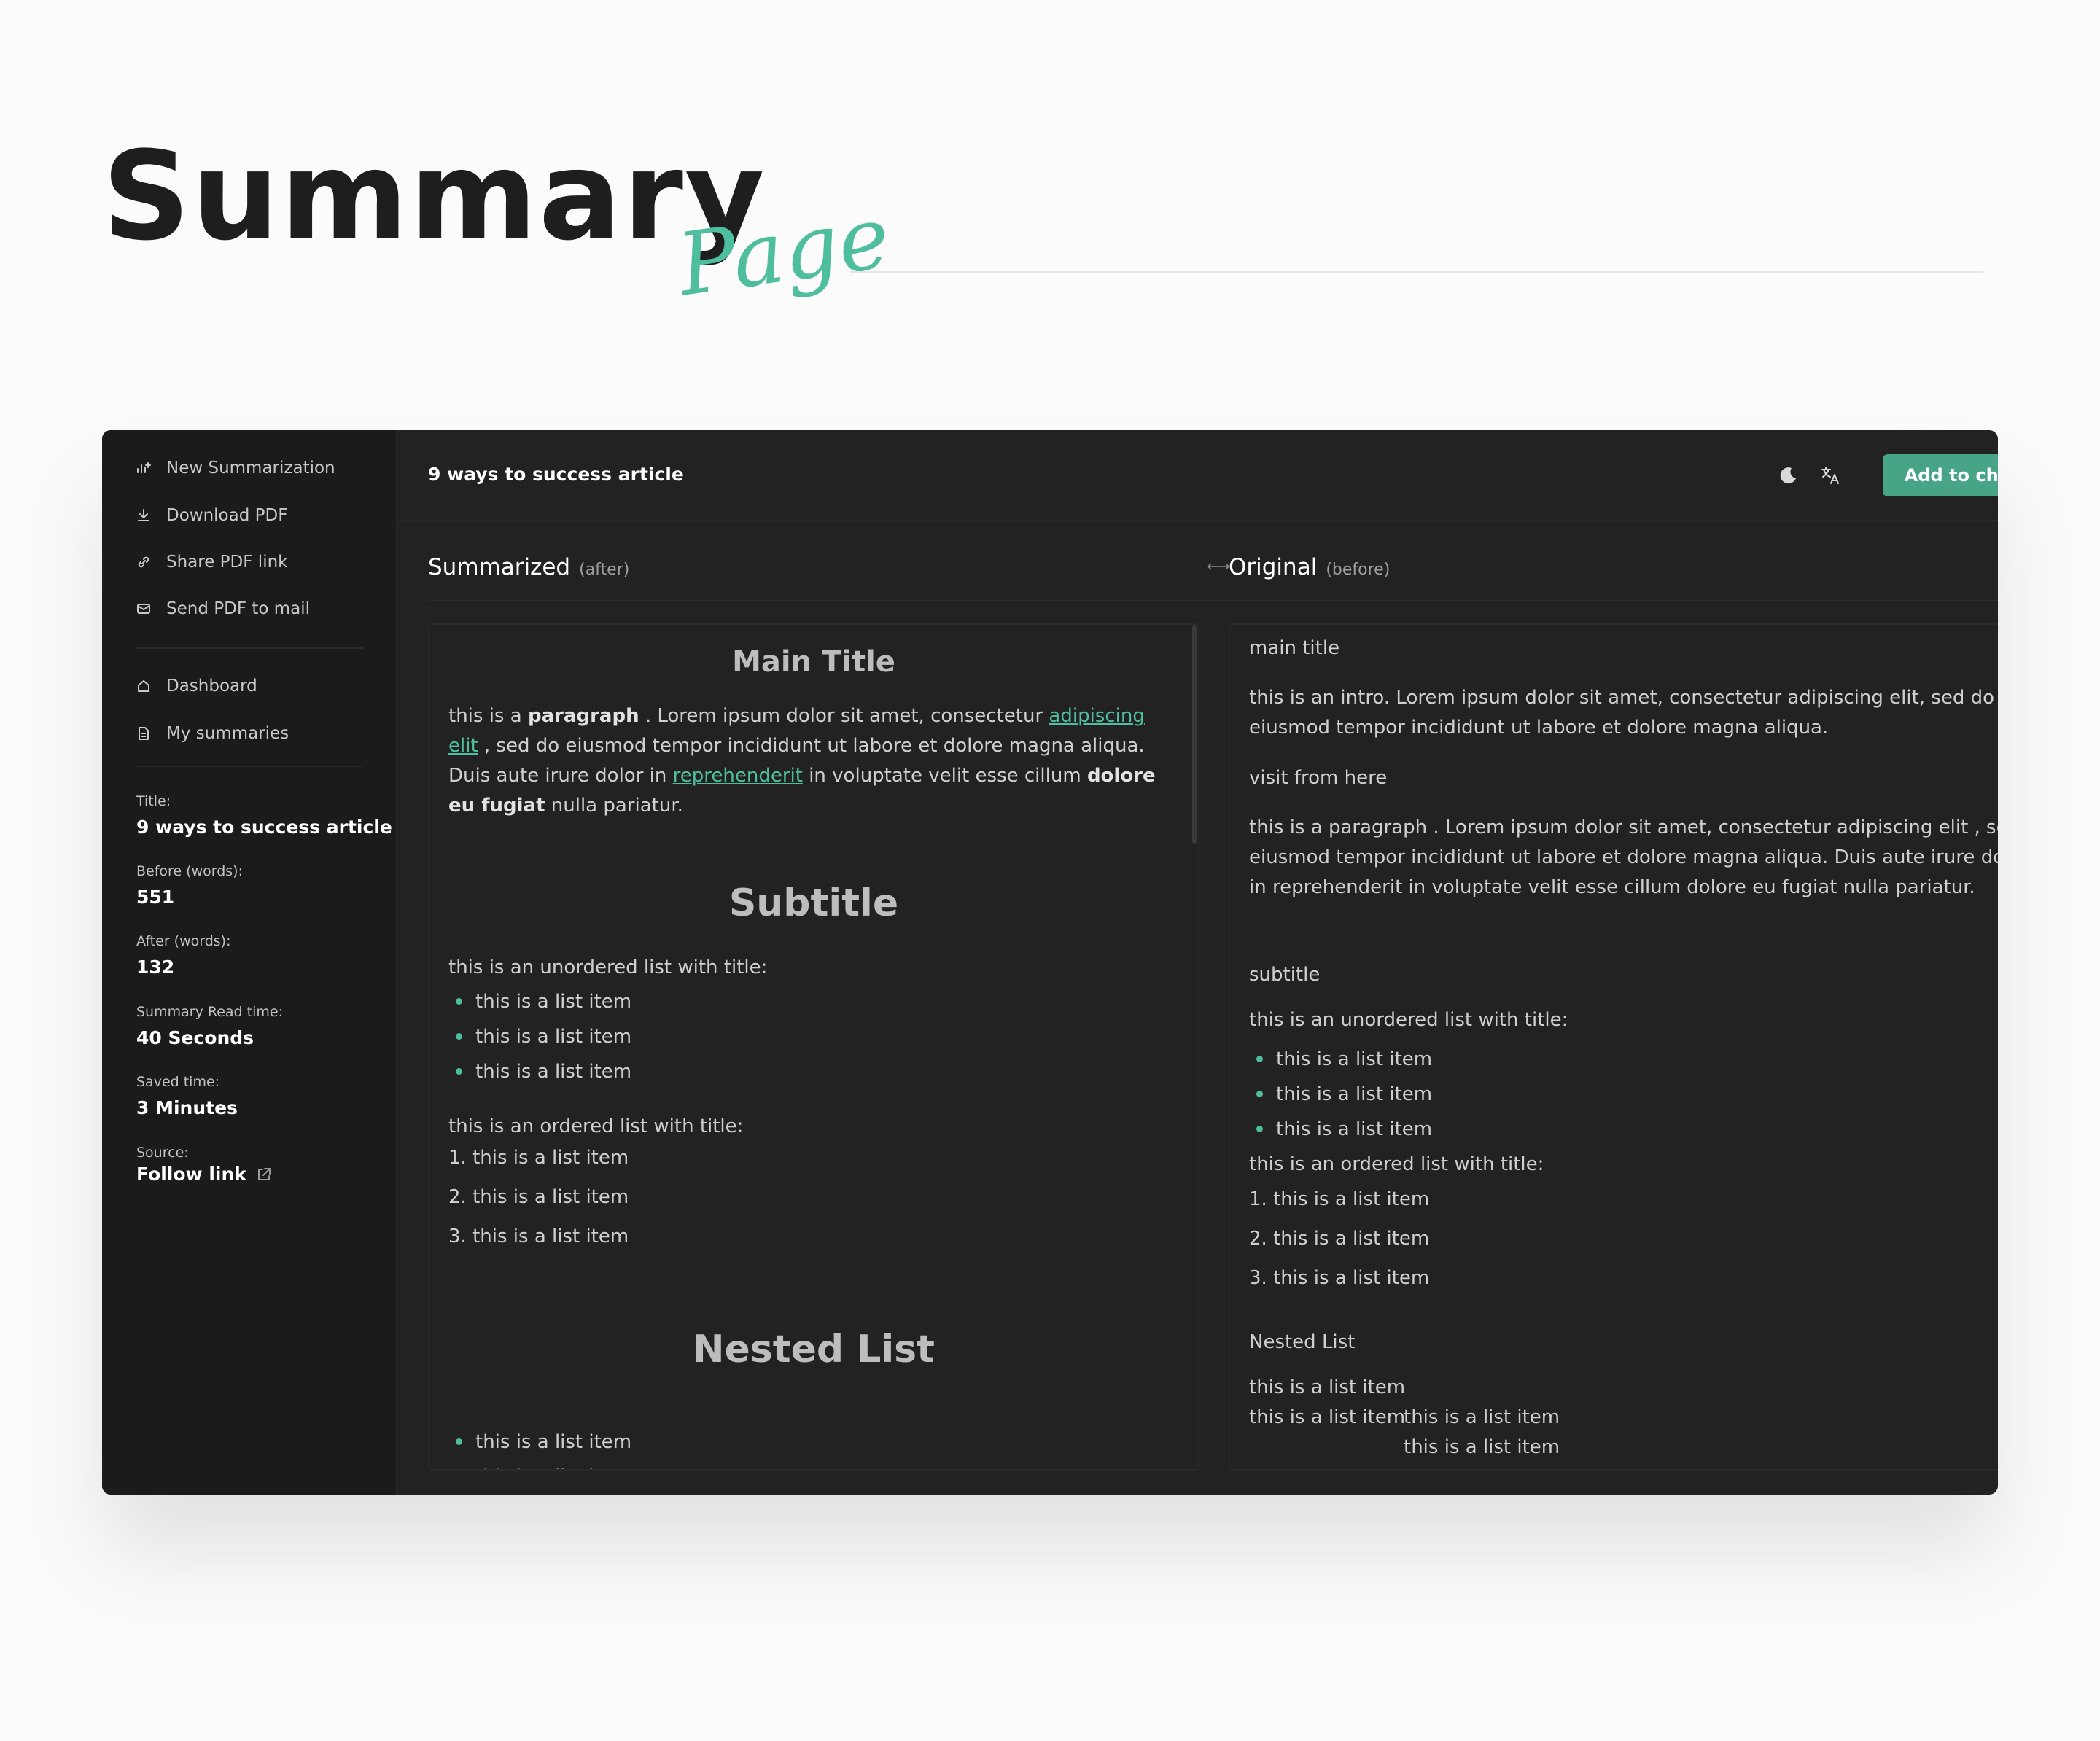 This screenshot has height=1741, width=2100. I want to click on mail-icon, so click(143, 609).